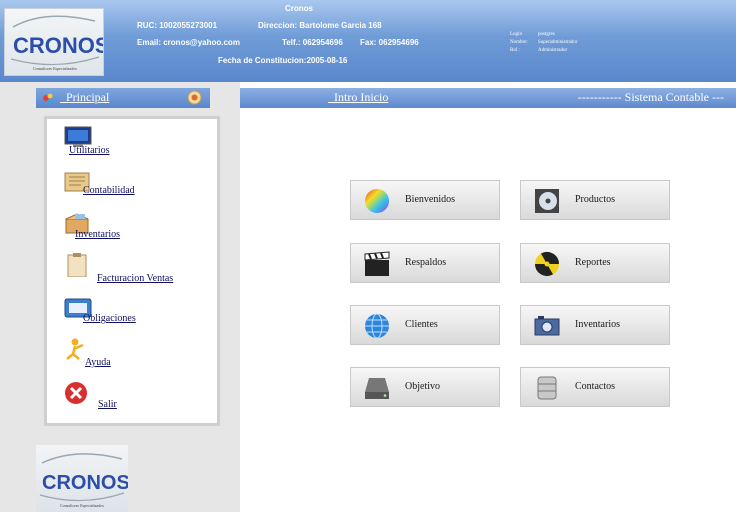 This screenshot has width=736, height=512. Describe the element at coordinates (597, 324) in the screenshot. I see `inventarios-label: Inventarios` at that location.